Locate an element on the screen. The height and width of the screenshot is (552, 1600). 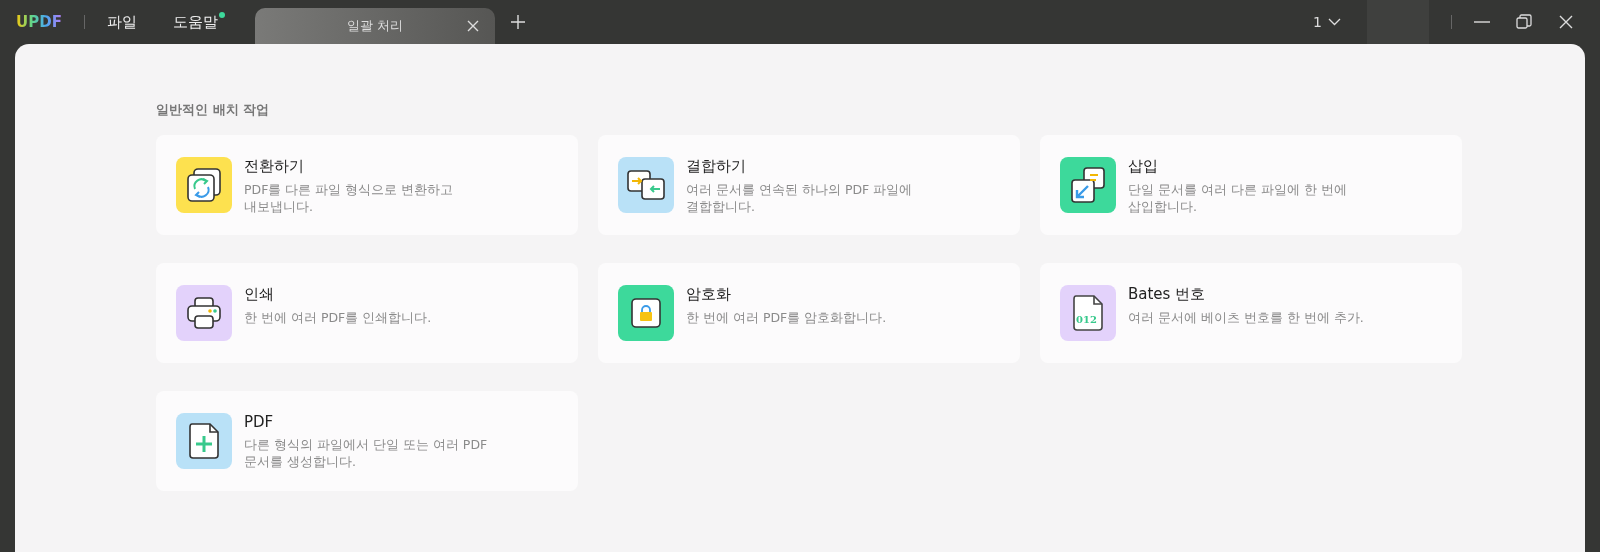
tool-card: 012 Bates 번호 여러 문서에 베이츠 번호를 한 번에 추가. is located at coordinates (1251, 313).